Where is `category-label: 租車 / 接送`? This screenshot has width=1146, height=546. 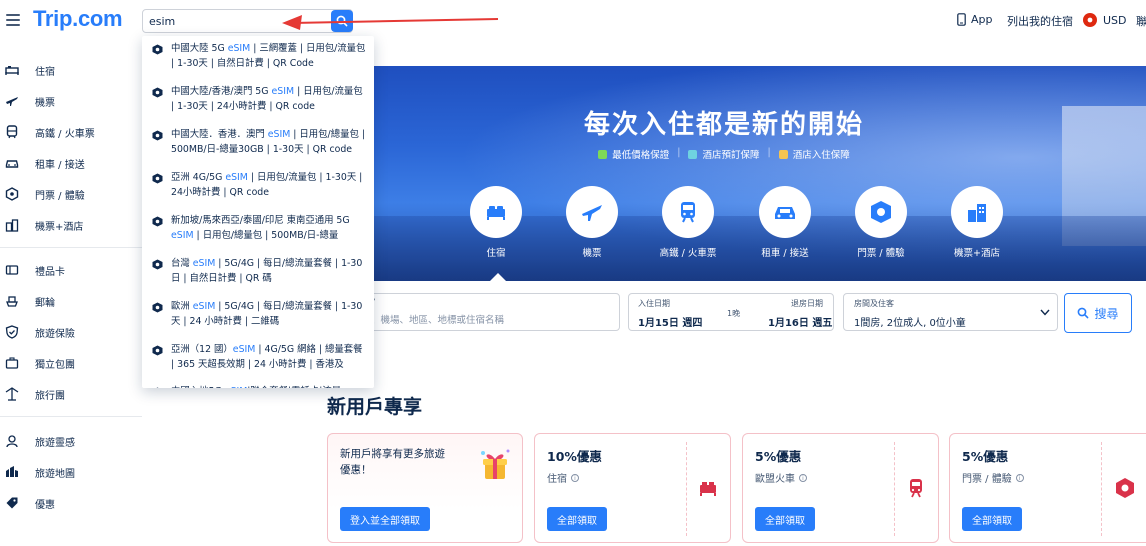 category-label: 租車 / 接送 is located at coordinates (785, 253).